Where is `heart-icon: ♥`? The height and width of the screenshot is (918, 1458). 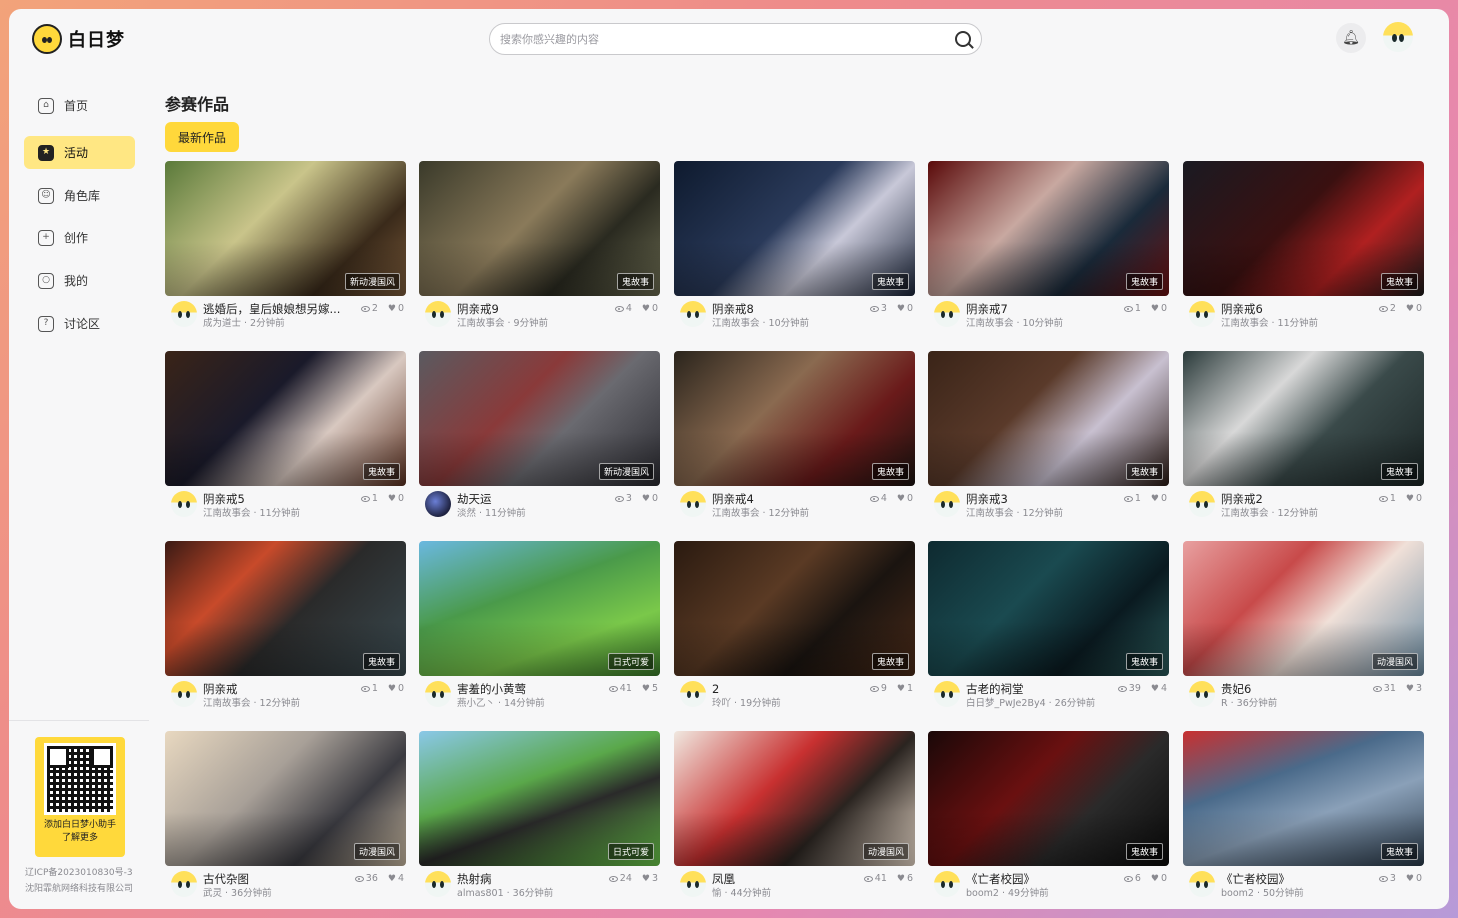 heart-icon: ♥ is located at coordinates (1409, 308).